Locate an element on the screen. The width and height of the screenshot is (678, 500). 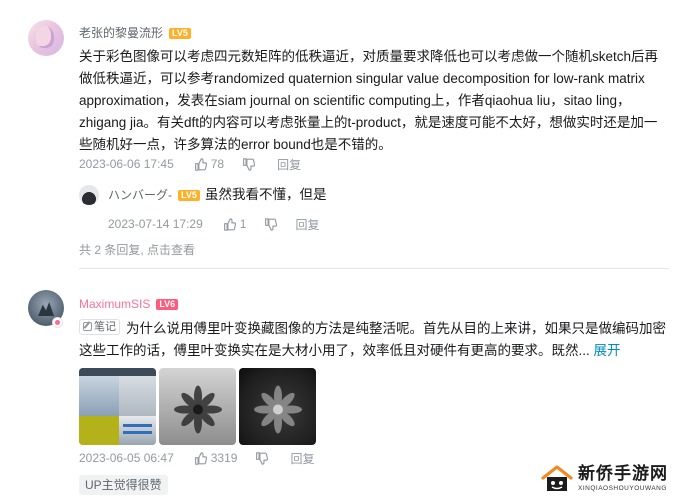
comment-time: 2023-06-06 17:45 is located at coordinates (126, 164).